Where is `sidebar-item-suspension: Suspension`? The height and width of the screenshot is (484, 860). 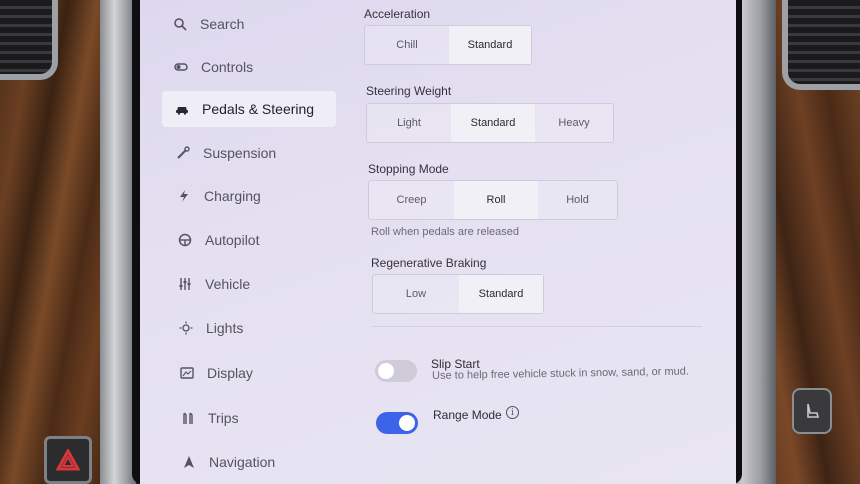 sidebar-item-suspension: Suspension is located at coordinates (250, 153).